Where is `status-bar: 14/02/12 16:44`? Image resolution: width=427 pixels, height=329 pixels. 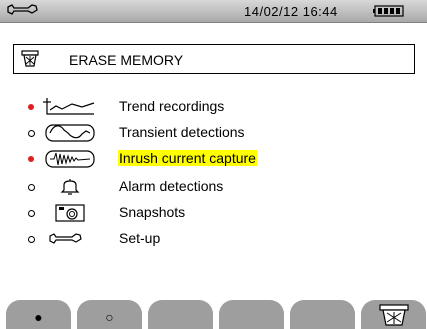 status-bar: 14/02/12 16:44 is located at coordinates (213, 11).